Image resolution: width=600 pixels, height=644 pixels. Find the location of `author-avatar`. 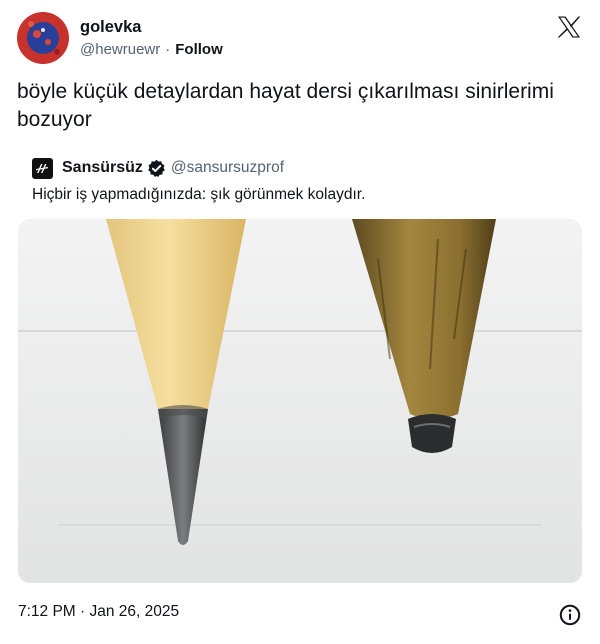

author-avatar is located at coordinates (43, 38).